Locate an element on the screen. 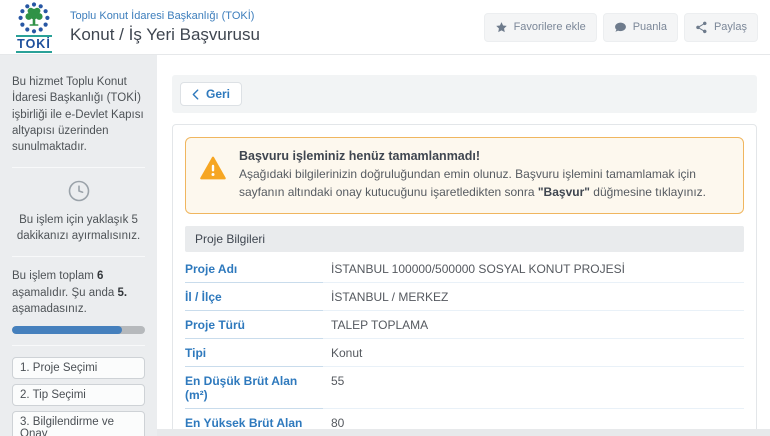  progress-total-steps: 6 is located at coordinates (100, 275).